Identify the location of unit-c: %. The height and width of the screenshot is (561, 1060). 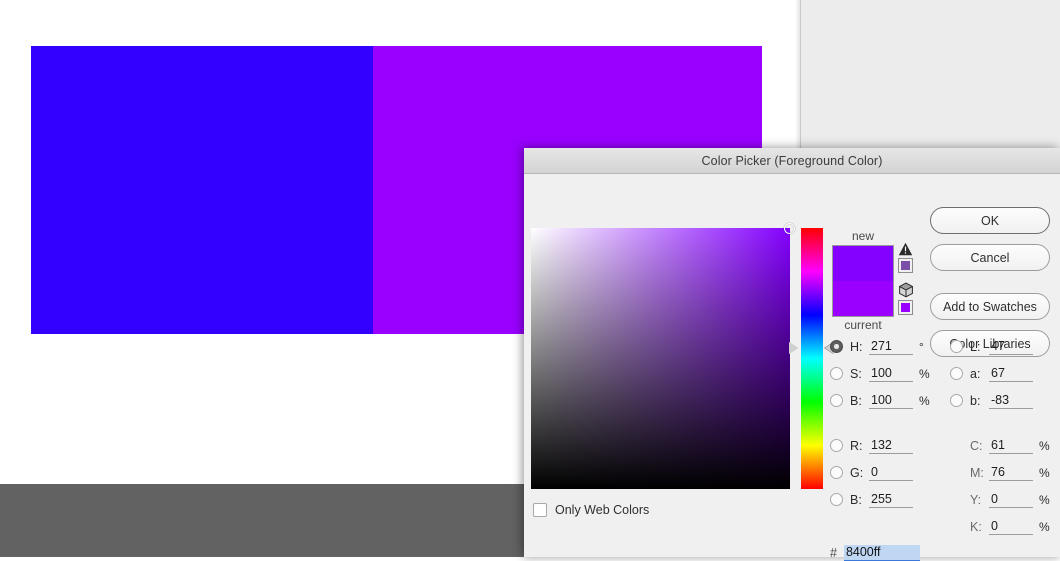
(1044, 445).